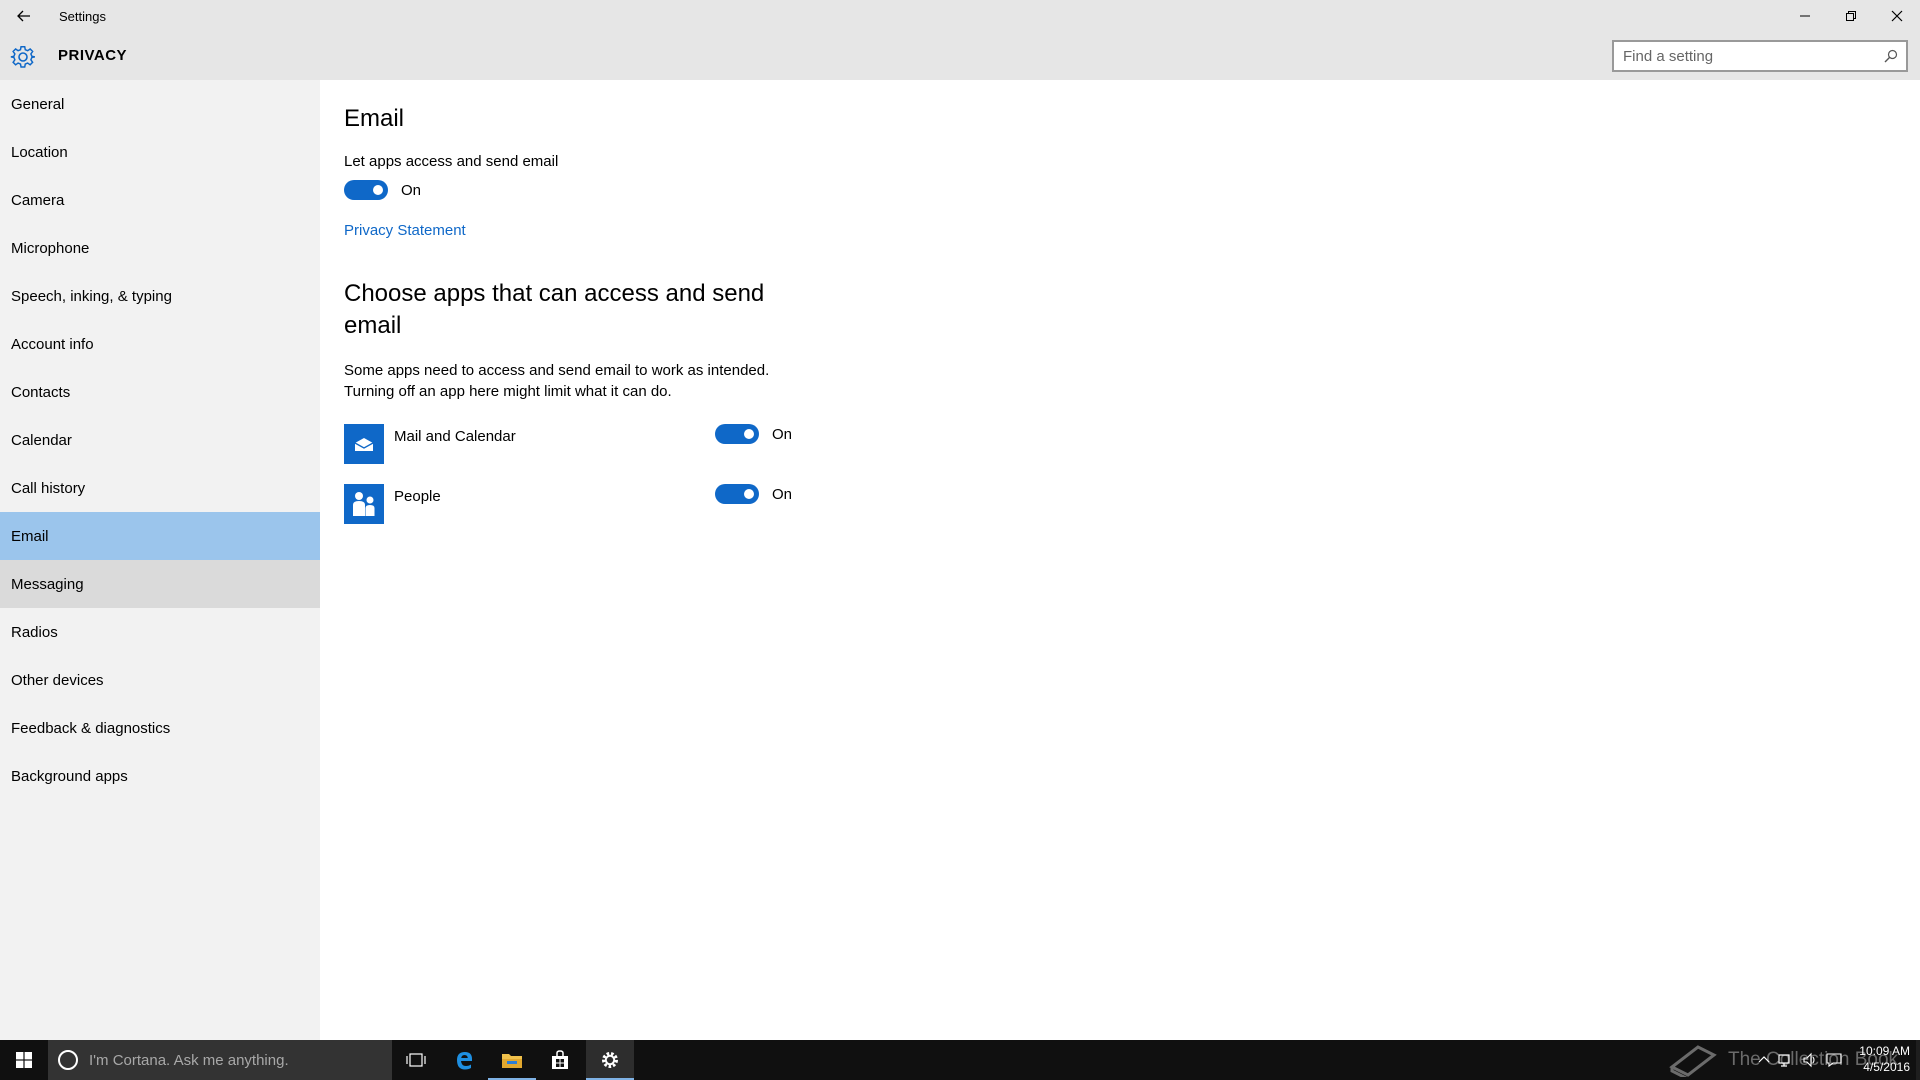 This screenshot has height=1080, width=1920. I want to click on back-button, so click(24, 16).